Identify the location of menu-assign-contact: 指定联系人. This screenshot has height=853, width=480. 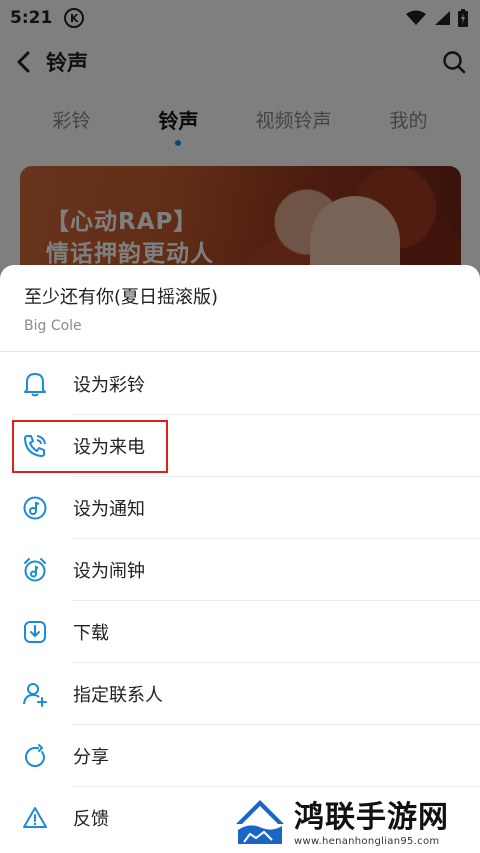
(240, 694).